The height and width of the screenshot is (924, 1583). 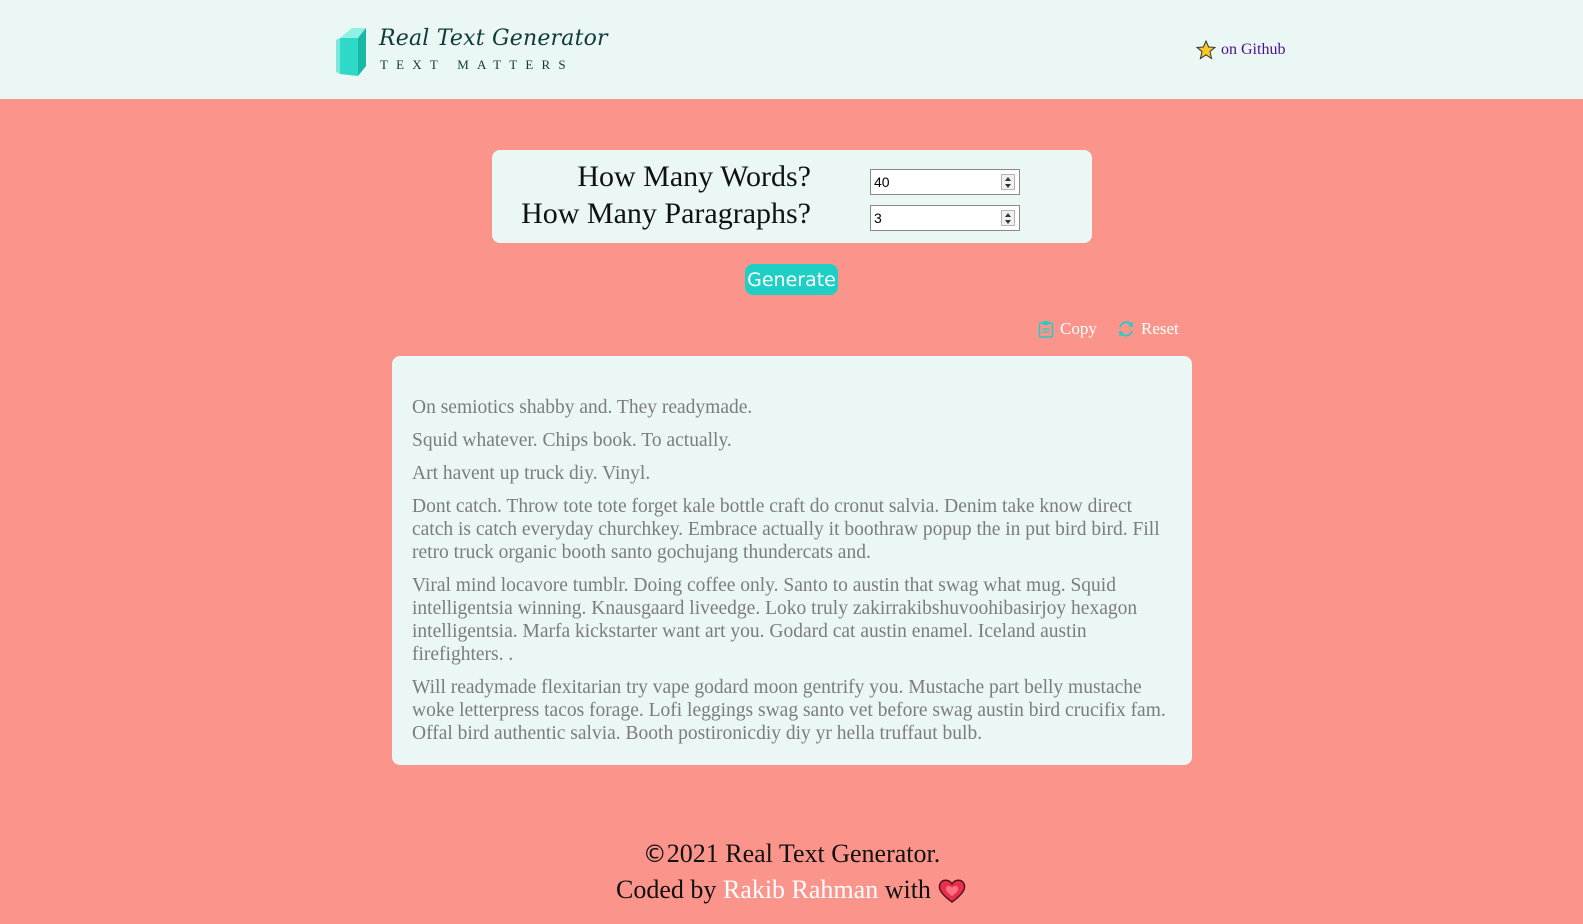 What do you see at coordinates (882, 182) in the screenshot?
I see `words-value: 40` at bounding box center [882, 182].